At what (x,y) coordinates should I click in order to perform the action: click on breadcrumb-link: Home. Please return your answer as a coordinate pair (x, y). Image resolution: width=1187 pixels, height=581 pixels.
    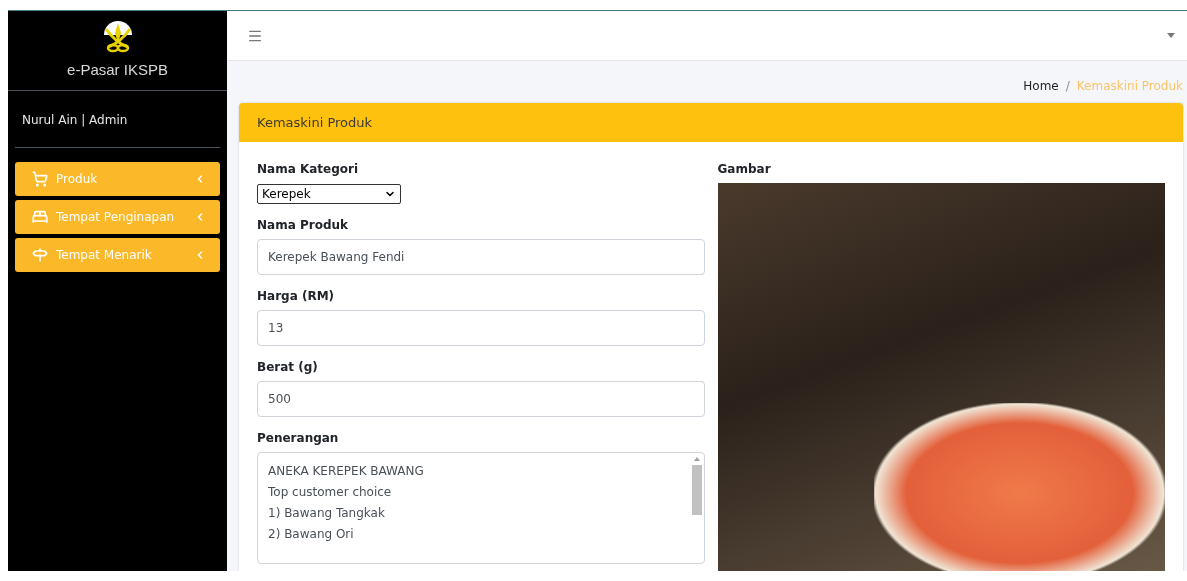
    Looking at the image, I should click on (1041, 86).